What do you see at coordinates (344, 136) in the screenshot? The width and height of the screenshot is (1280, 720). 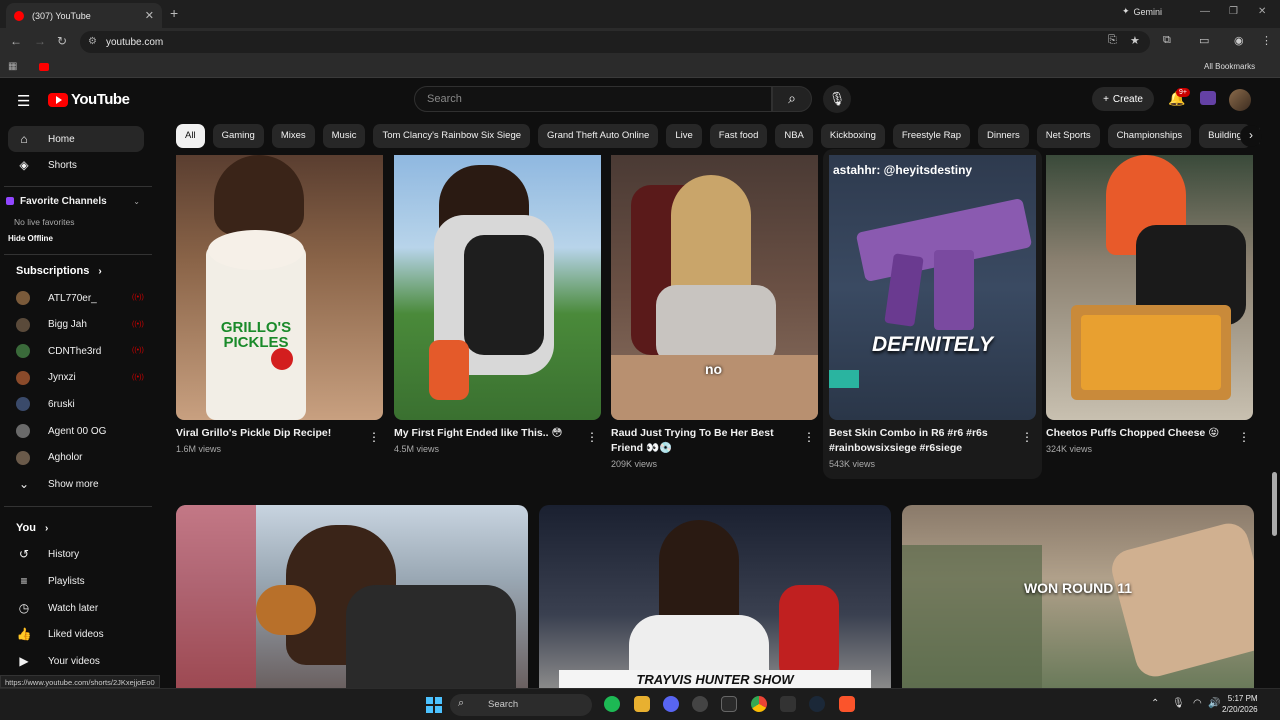 I see `chip-music: Music` at bounding box center [344, 136].